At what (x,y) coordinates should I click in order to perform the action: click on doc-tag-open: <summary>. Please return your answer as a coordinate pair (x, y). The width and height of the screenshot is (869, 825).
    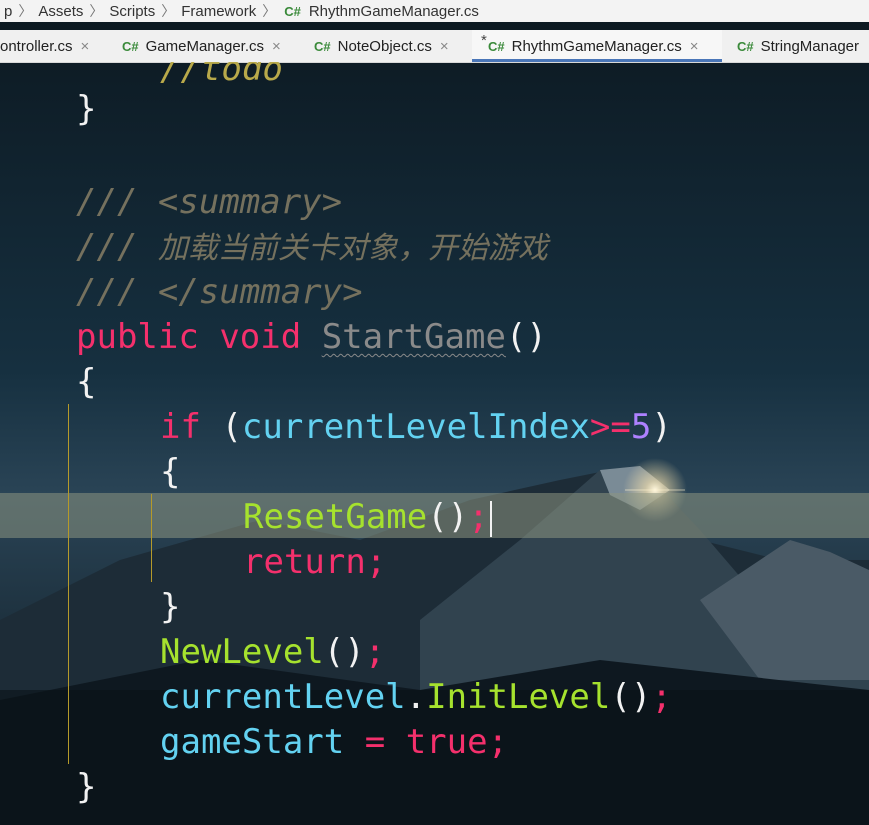
    Looking at the image, I should click on (250, 202).